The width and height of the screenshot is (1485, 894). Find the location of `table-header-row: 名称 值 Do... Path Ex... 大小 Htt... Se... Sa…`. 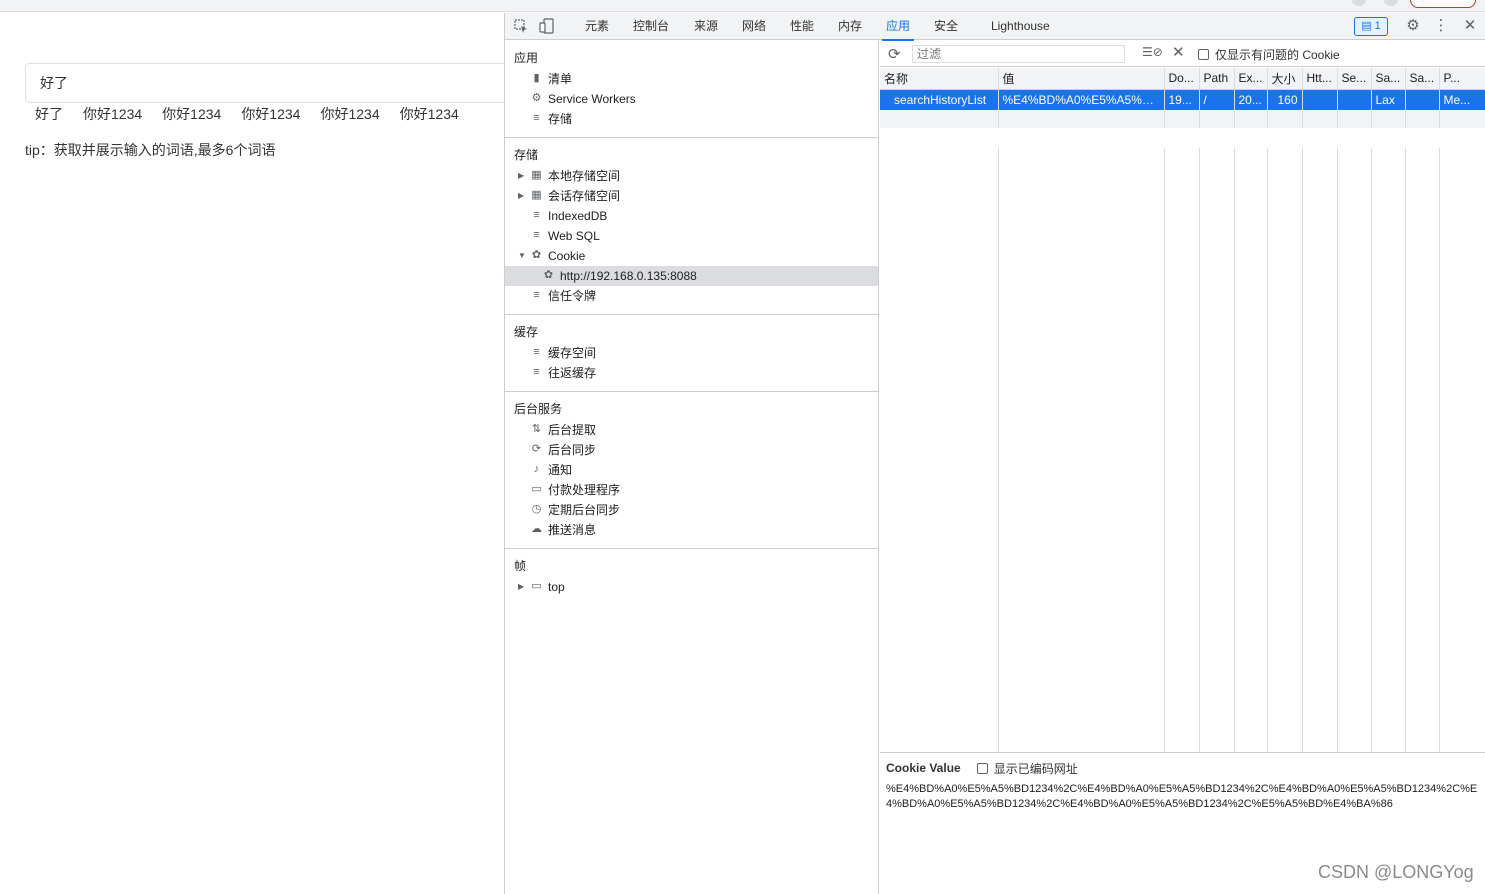

table-header-row: 名称 值 Do... Path Ex... 大小 Htt... Se... Sa… is located at coordinates (1182, 79).